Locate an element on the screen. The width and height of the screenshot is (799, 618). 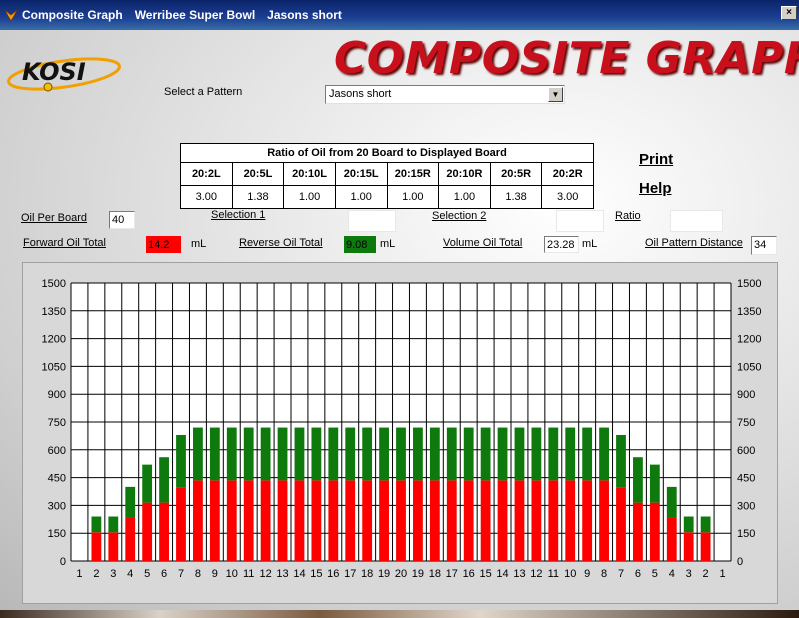
selection1-label: Selection 1 is located at coordinates (238, 215).